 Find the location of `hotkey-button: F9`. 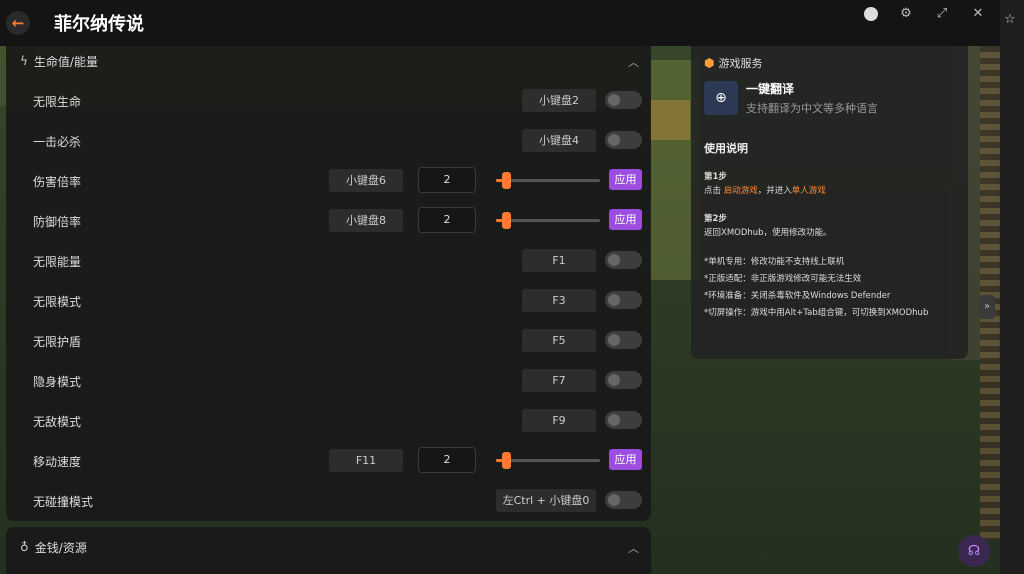

hotkey-button: F9 is located at coordinates (559, 420).